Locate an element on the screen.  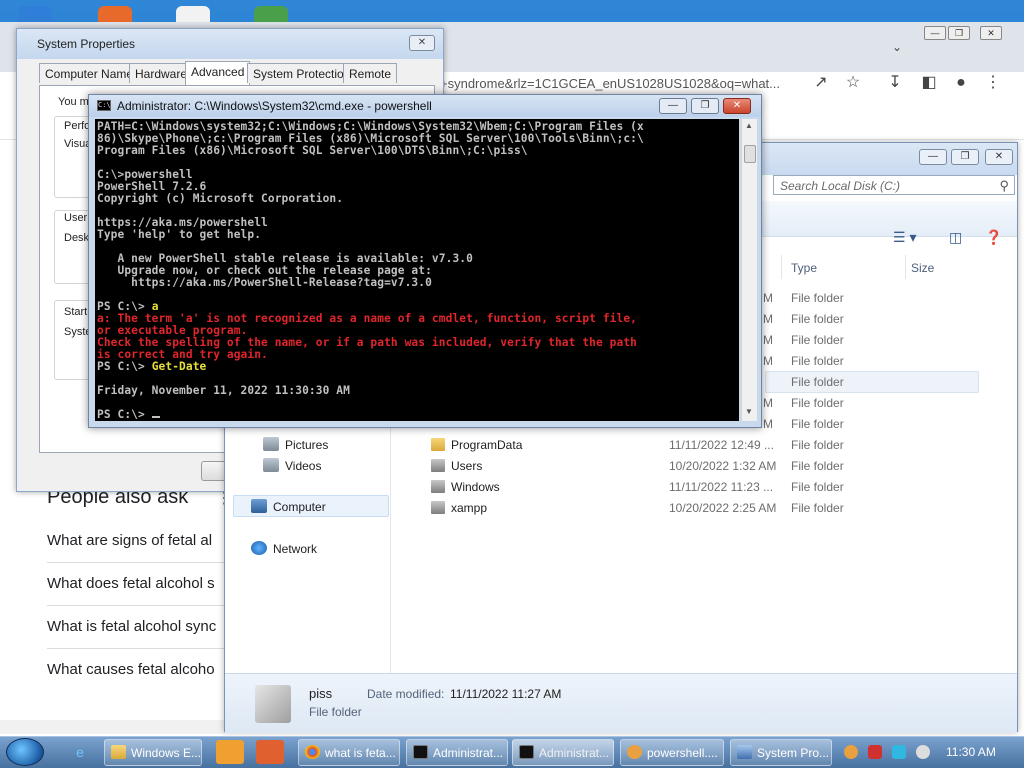
cmd-minimize-button: — is located at coordinates (673, 106).